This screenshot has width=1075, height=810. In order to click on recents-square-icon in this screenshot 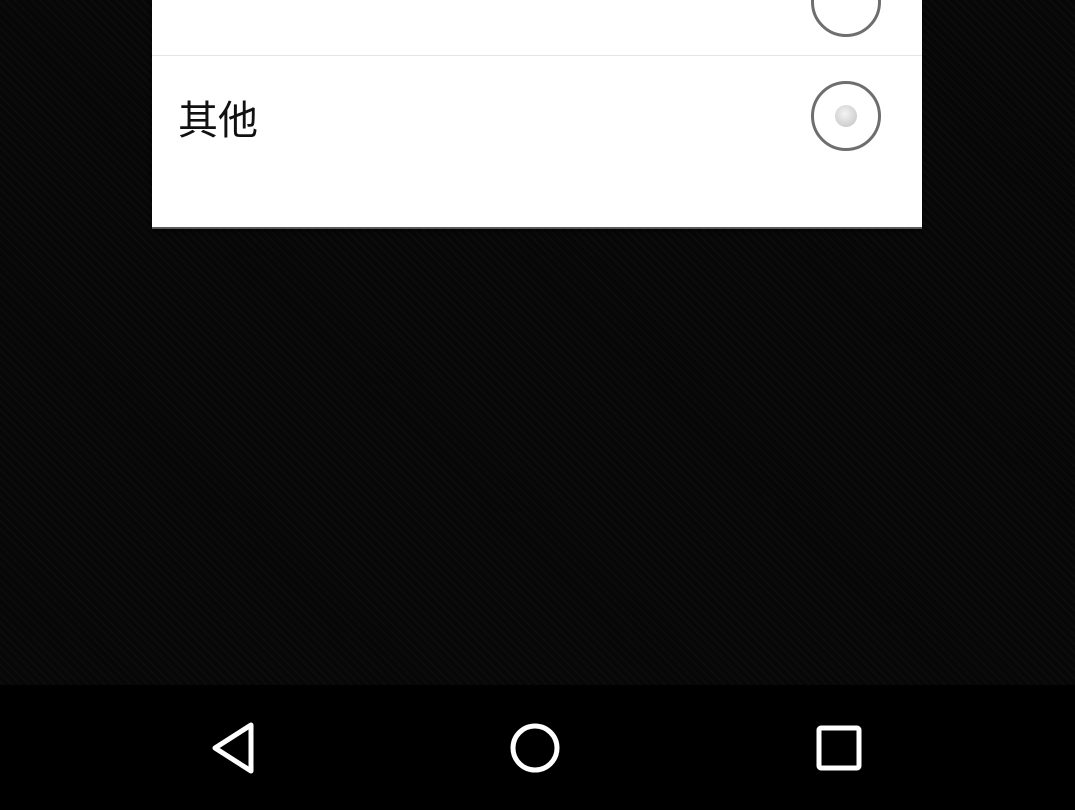, I will do `click(839, 748)`.